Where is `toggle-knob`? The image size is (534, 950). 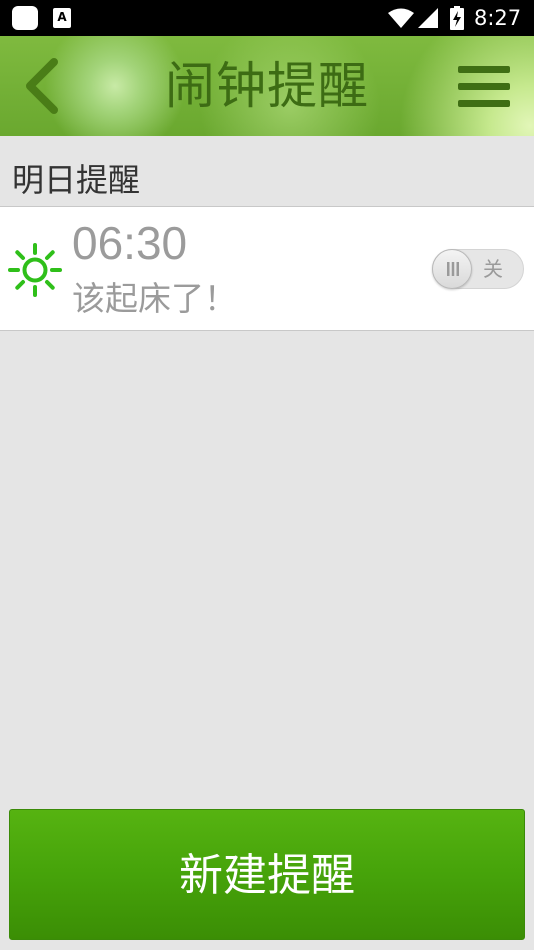
toggle-knob is located at coordinates (452, 269).